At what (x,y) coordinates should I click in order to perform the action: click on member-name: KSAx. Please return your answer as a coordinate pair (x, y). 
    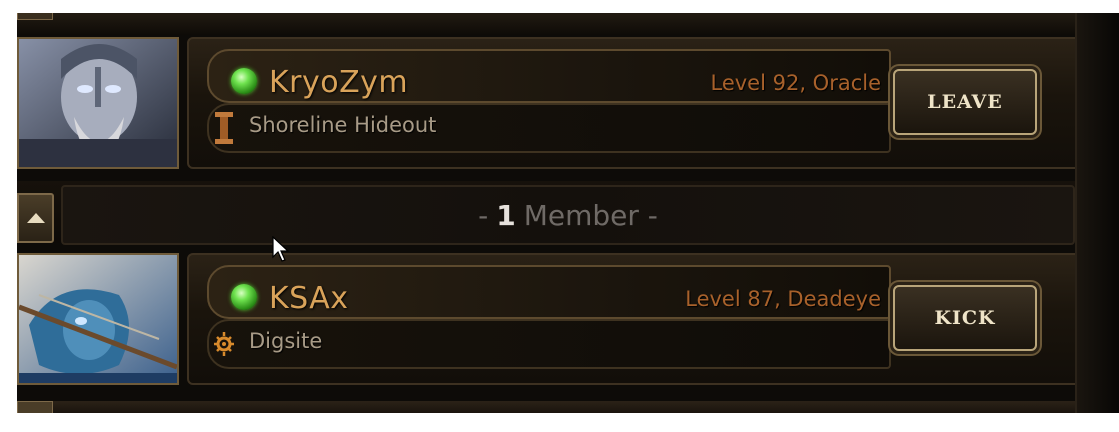
    Looking at the image, I should click on (309, 298).